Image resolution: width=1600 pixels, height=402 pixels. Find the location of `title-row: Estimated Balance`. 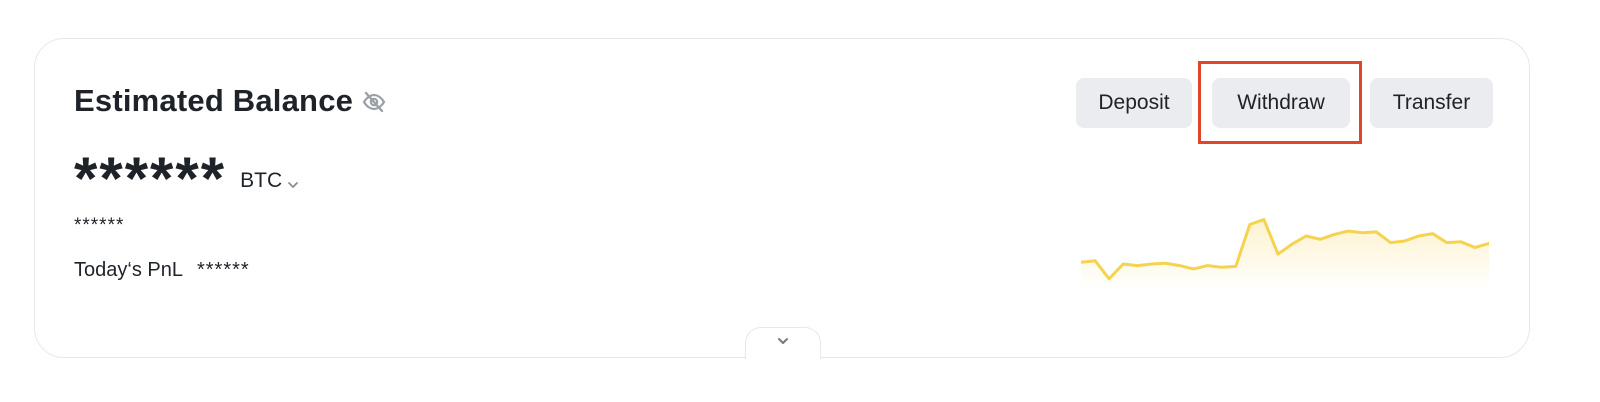

title-row: Estimated Balance is located at coordinates (230, 101).